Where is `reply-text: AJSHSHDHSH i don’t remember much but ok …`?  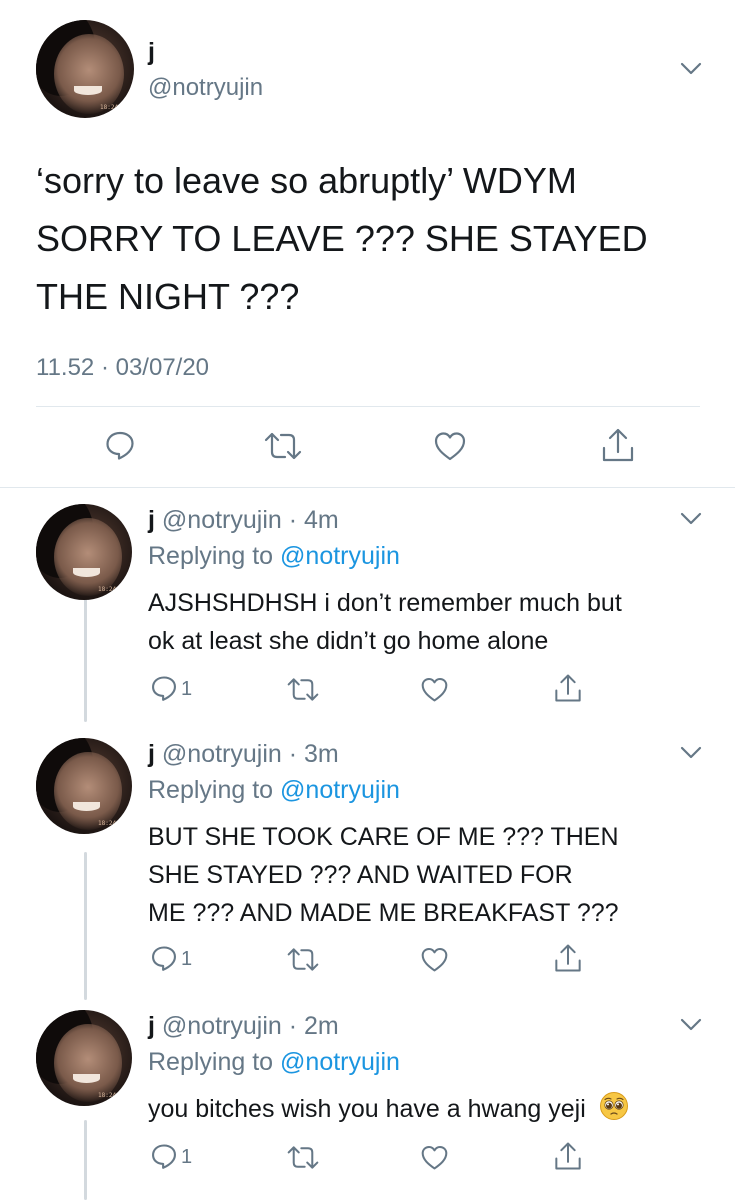 reply-text: AJSHSHDHSH i don’t remember much but ok … is located at coordinates (385, 622).